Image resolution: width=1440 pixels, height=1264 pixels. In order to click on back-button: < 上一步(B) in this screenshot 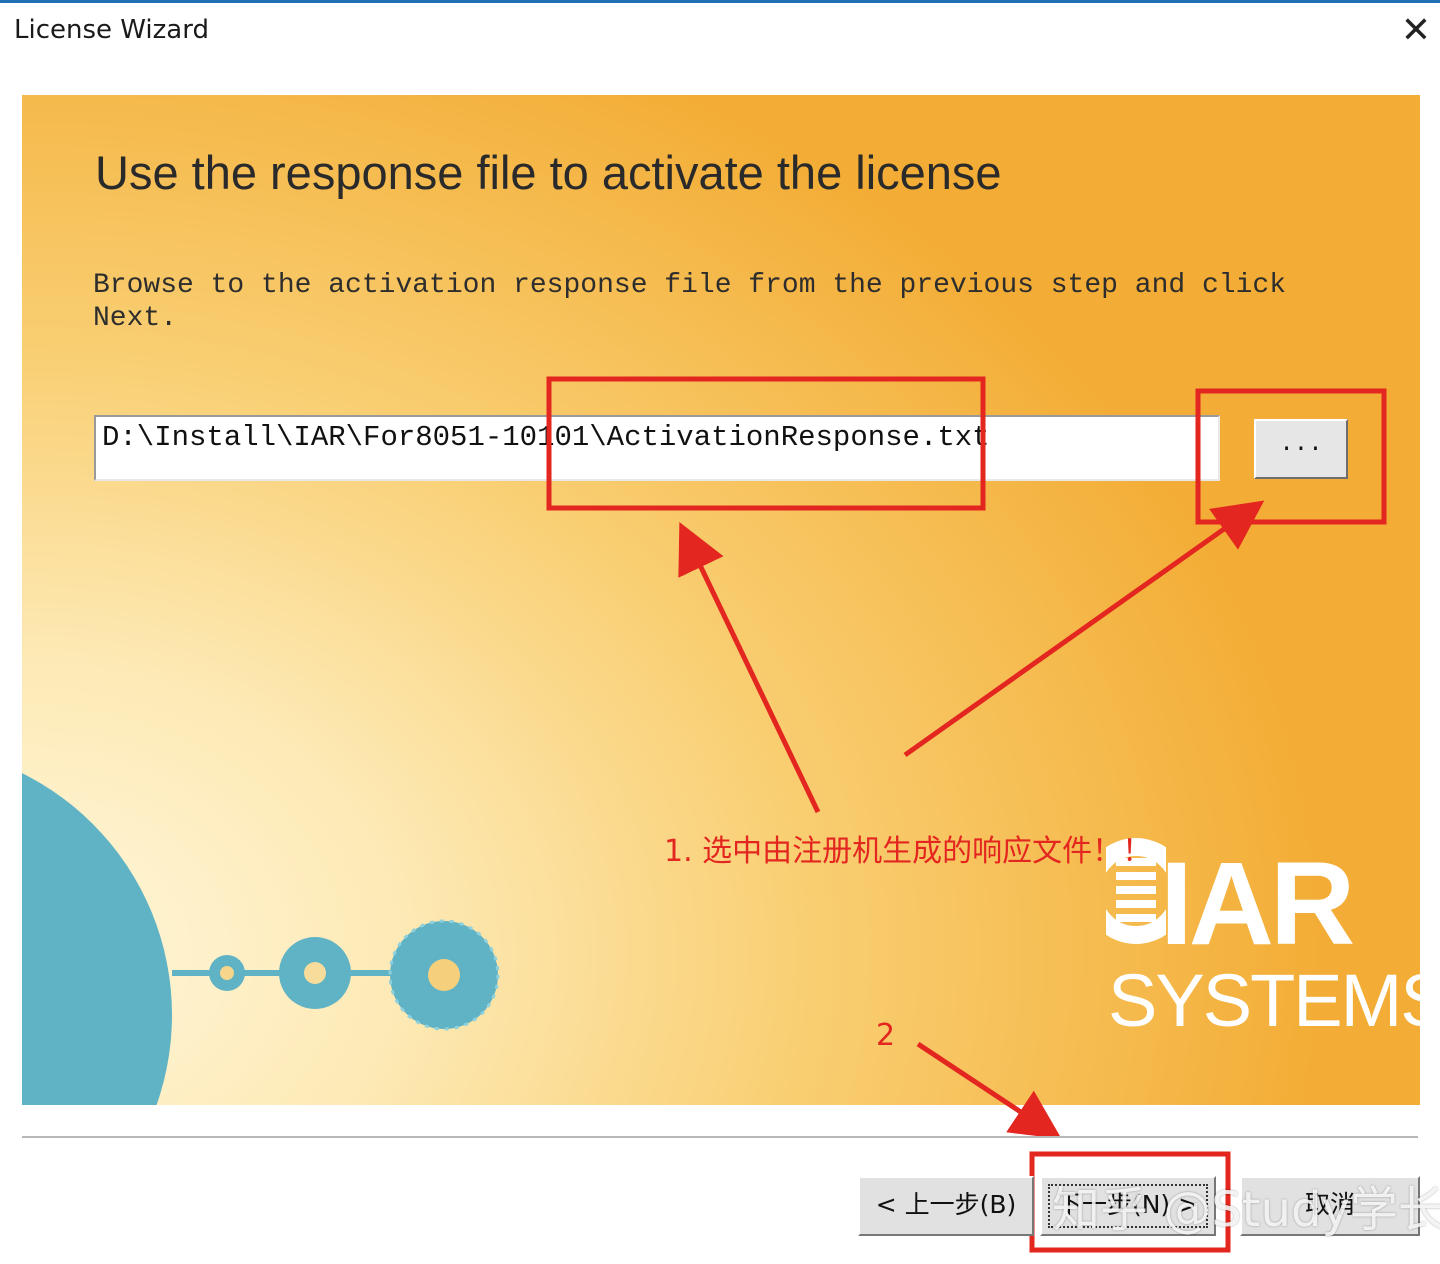, I will do `click(946, 1206)`.